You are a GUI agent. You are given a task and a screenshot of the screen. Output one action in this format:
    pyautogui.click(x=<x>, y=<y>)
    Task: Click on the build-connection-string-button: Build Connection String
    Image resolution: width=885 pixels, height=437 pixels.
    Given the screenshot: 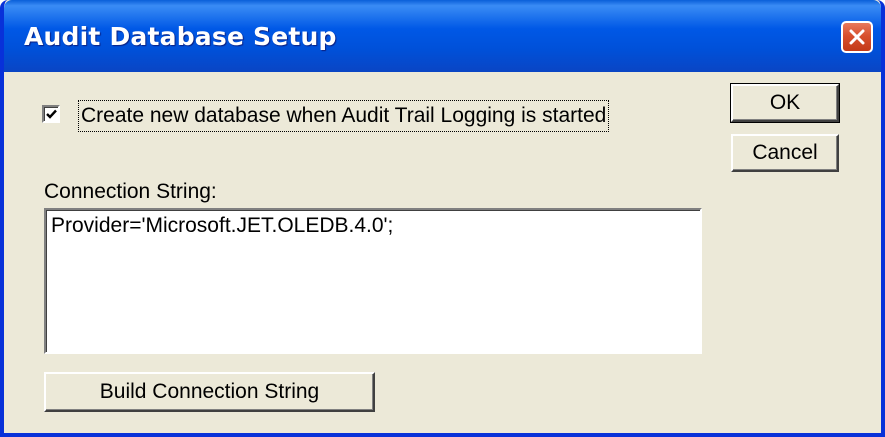 What is the action you would take?
    pyautogui.click(x=209, y=392)
    